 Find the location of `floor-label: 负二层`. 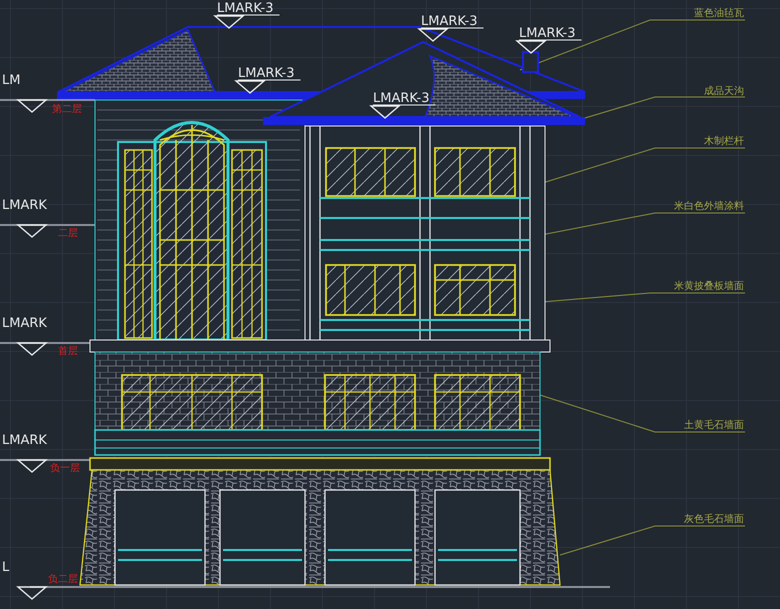

floor-label: 负二层 is located at coordinates (63, 579).